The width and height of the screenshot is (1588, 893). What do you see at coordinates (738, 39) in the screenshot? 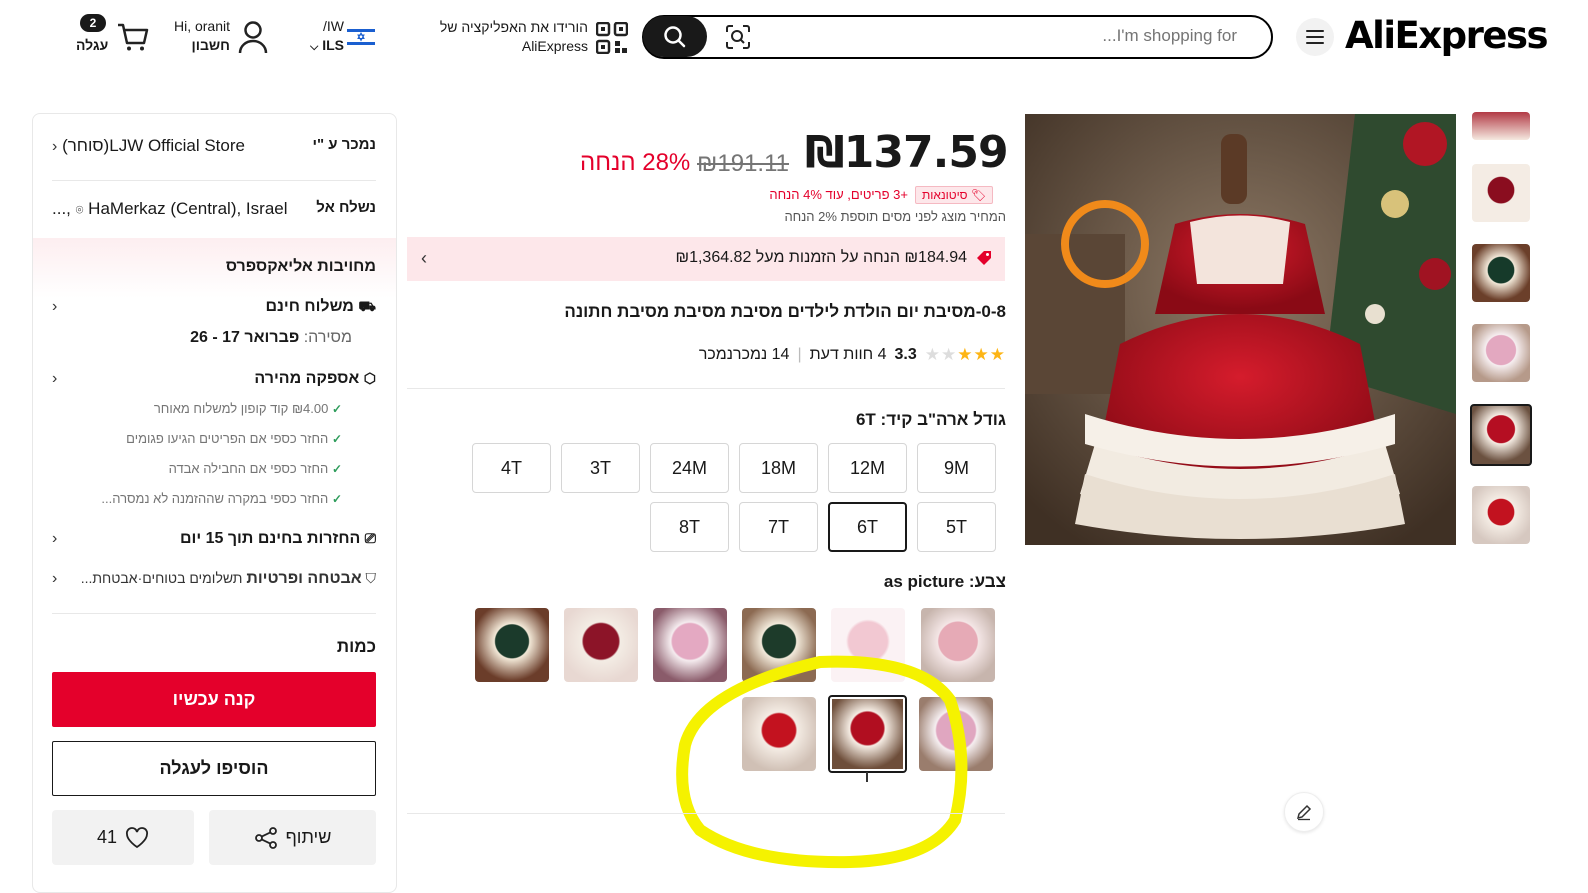
I see `image-search-icon` at bounding box center [738, 39].